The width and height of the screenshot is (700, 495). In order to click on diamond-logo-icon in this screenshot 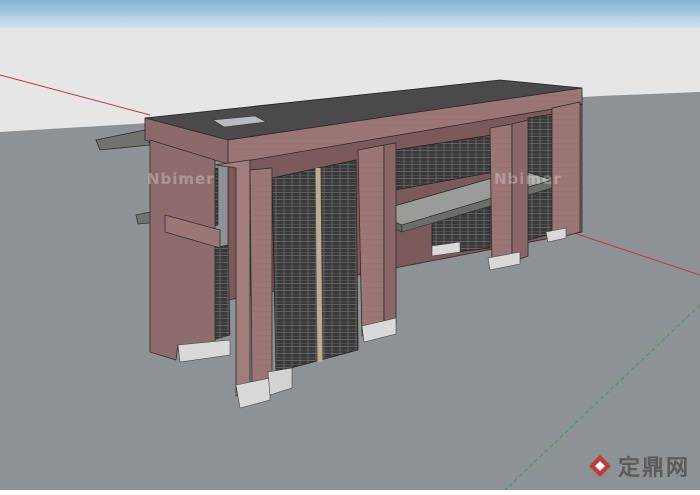, I will do `click(599, 466)`.